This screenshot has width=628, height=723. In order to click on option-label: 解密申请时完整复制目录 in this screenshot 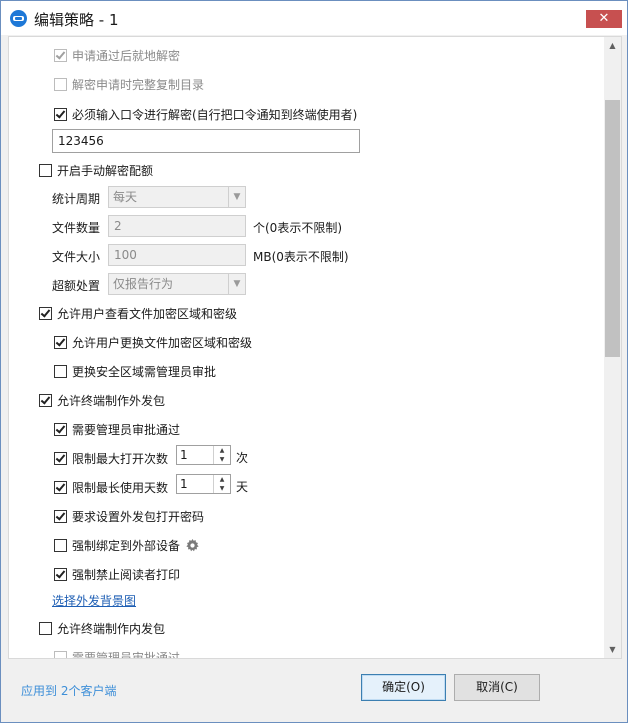, I will do `click(138, 85)`.